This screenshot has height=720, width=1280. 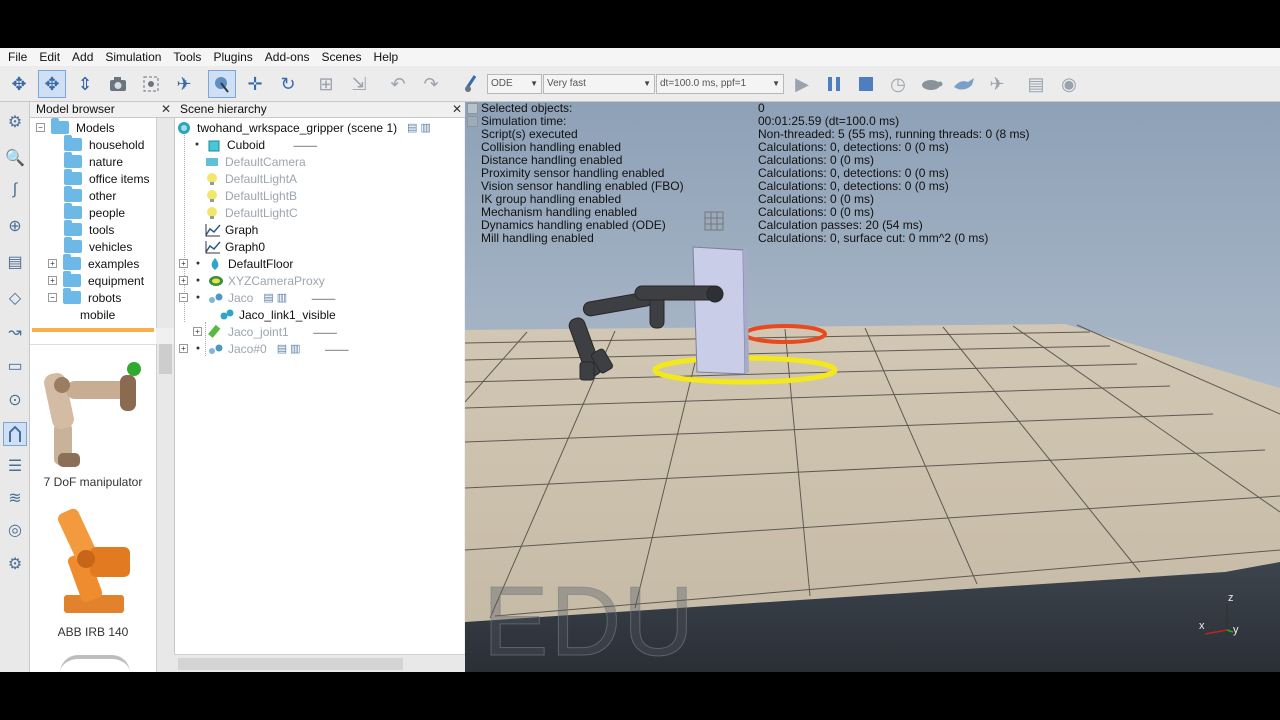 What do you see at coordinates (133, 57) in the screenshot?
I see `menu-simulation: Simulation` at bounding box center [133, 57].